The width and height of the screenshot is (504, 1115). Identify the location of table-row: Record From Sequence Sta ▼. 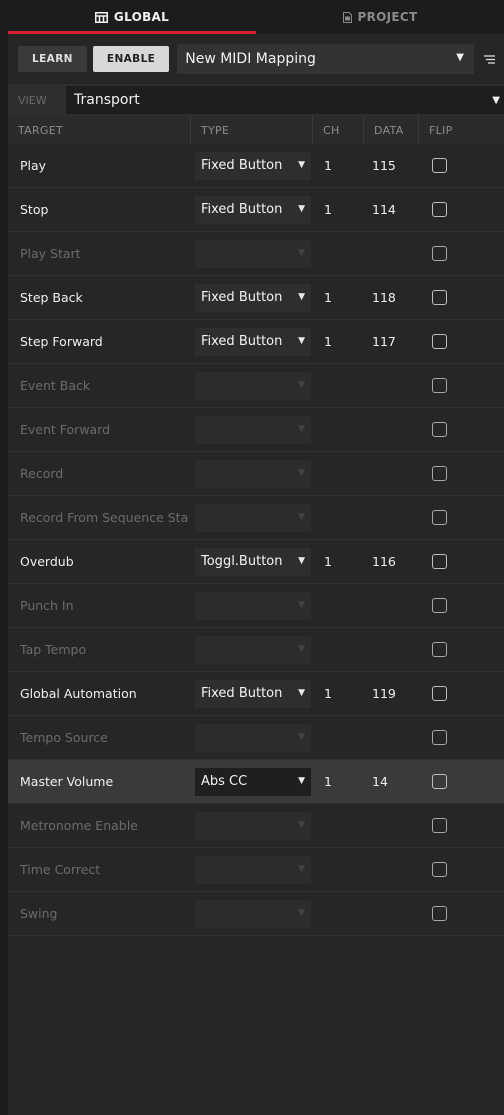
(256, 518).